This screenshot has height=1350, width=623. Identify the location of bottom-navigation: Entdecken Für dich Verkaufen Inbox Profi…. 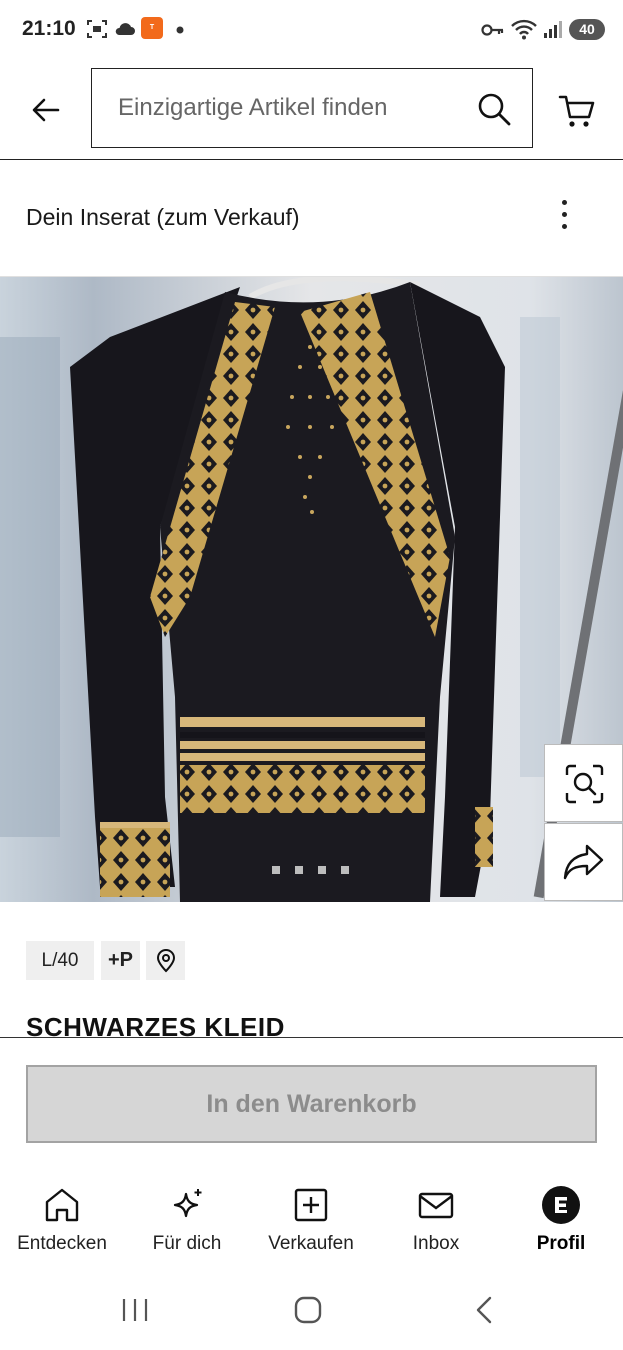
(311, 1225).